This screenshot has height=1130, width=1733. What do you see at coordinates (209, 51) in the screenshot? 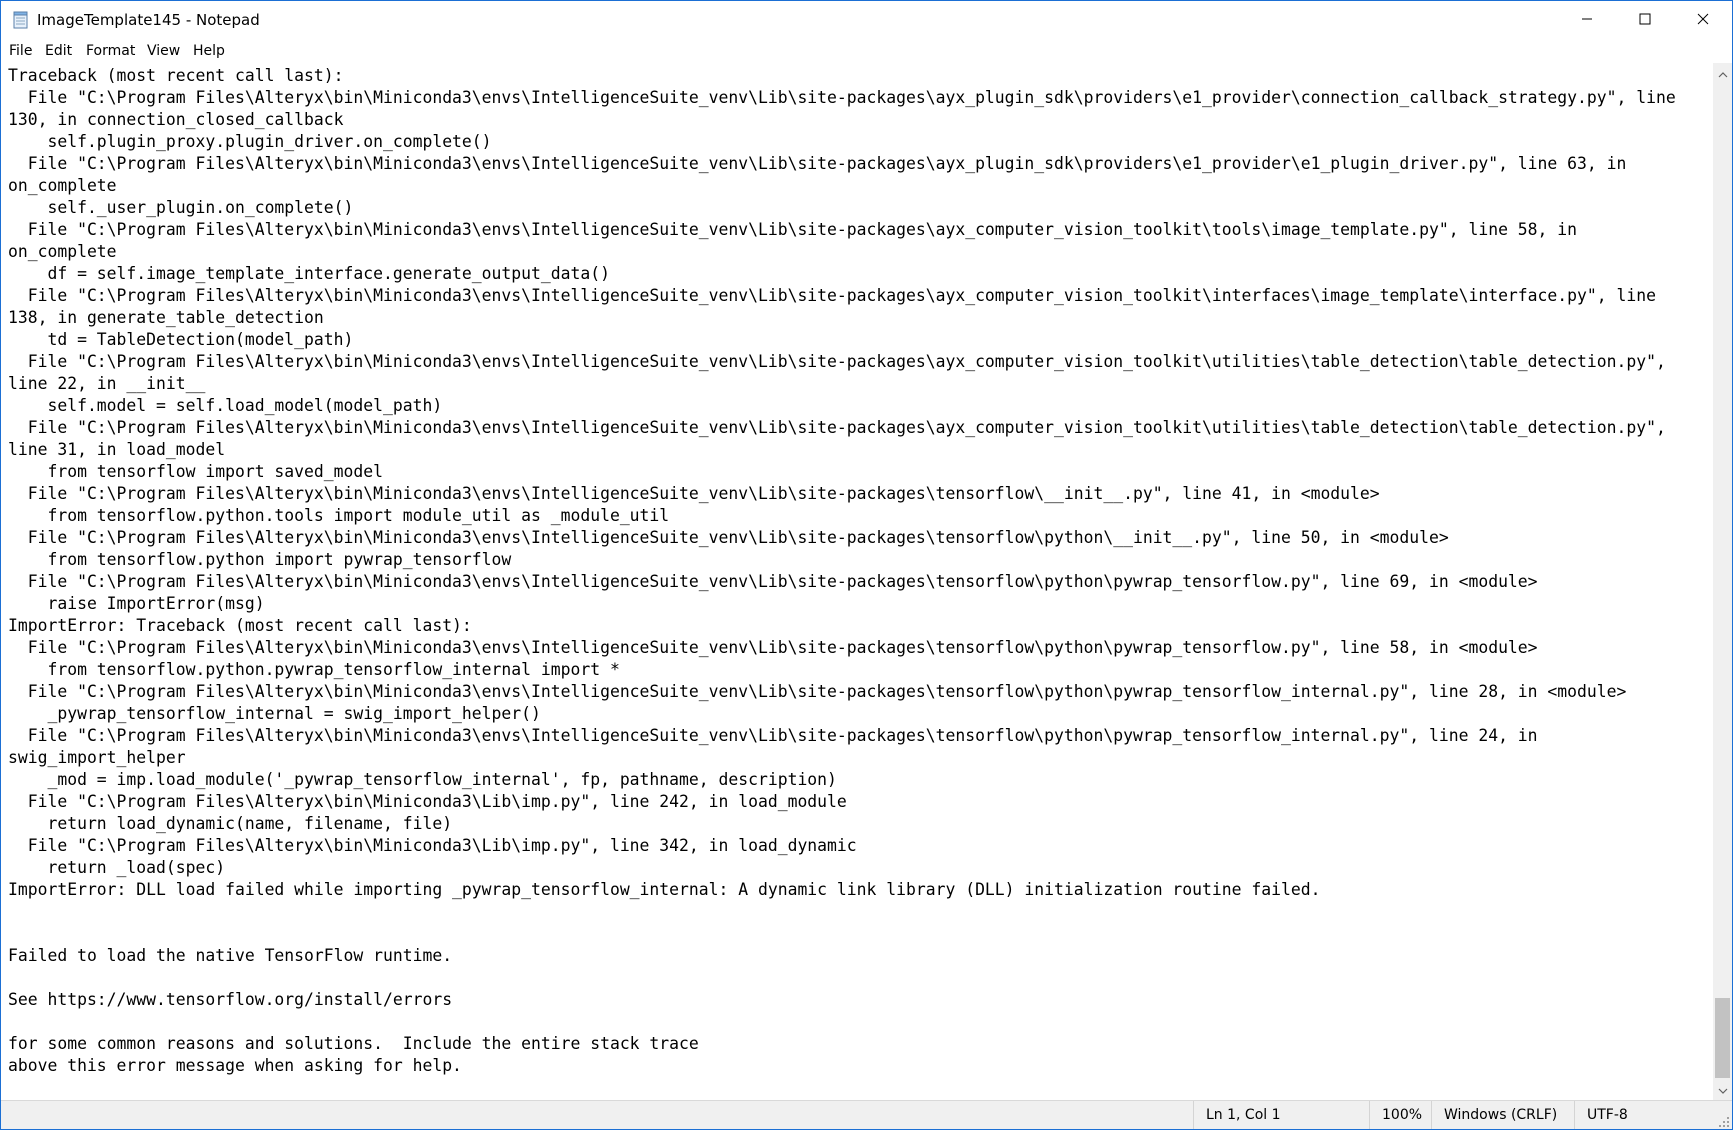
I see `menu-help: Help` at bounding box center [209, 51].